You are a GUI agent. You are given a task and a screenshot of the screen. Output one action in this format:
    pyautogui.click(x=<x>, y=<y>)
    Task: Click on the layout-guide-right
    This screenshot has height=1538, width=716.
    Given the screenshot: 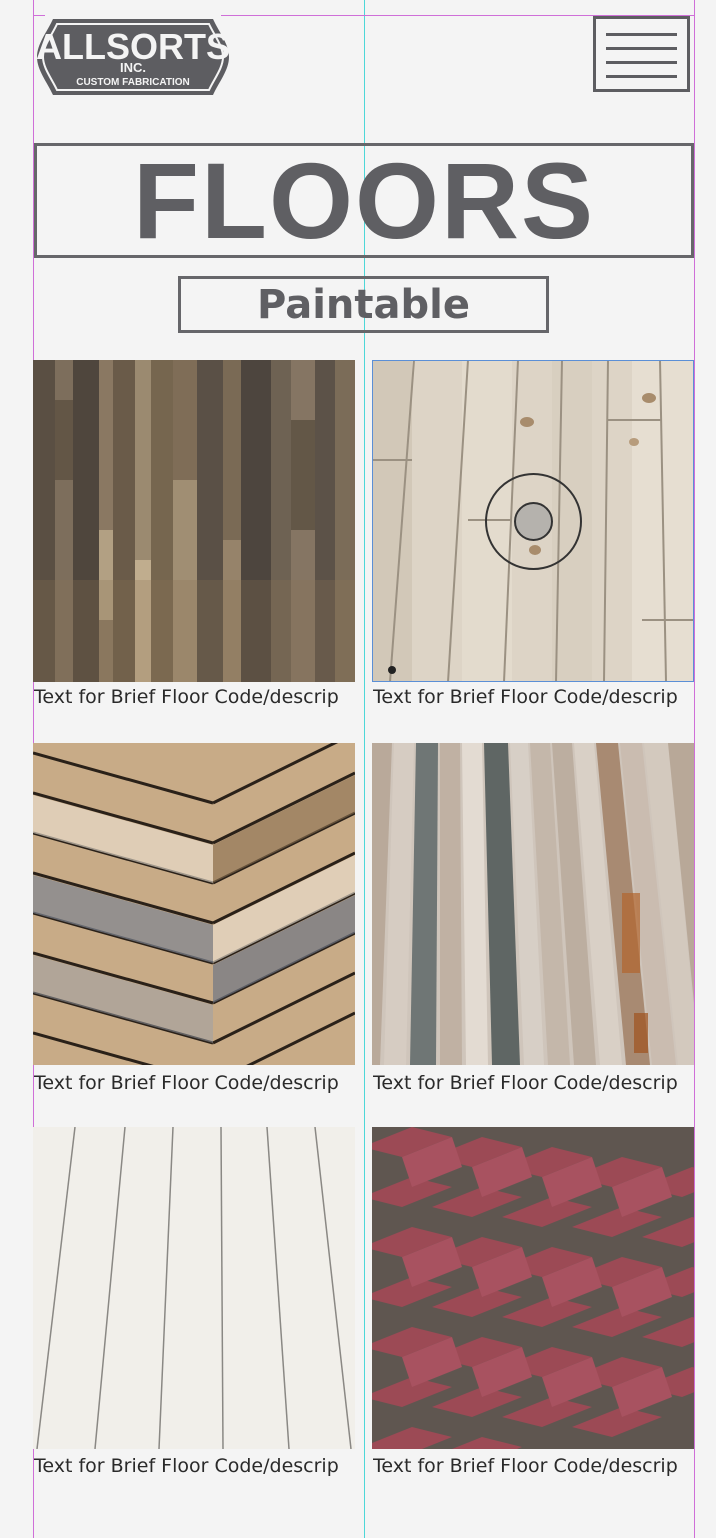 What is the action you would take?
    pyautogui.click(x=694, y=769)
    